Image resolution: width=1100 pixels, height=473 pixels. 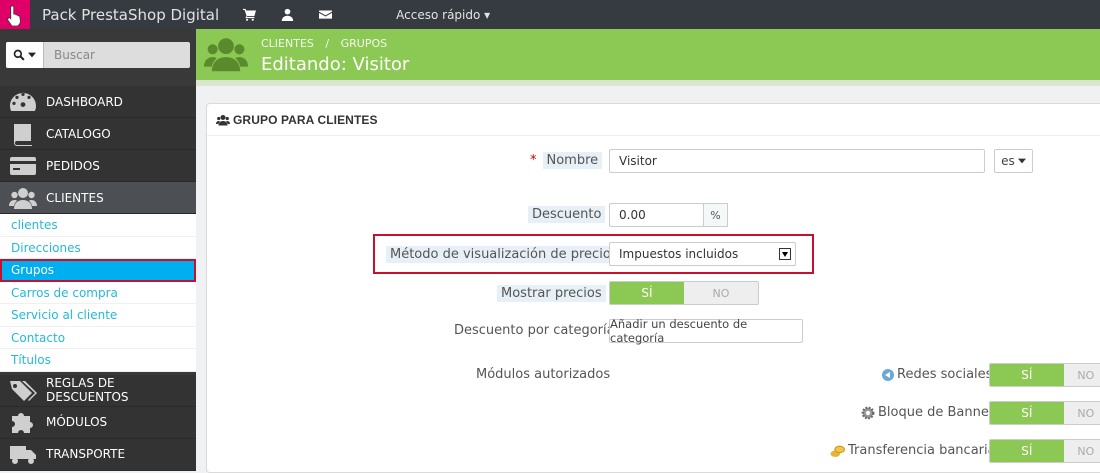 I want to click on module-transferencia-bancaria: Transferencia bancaria, so click(x=913, y=450).